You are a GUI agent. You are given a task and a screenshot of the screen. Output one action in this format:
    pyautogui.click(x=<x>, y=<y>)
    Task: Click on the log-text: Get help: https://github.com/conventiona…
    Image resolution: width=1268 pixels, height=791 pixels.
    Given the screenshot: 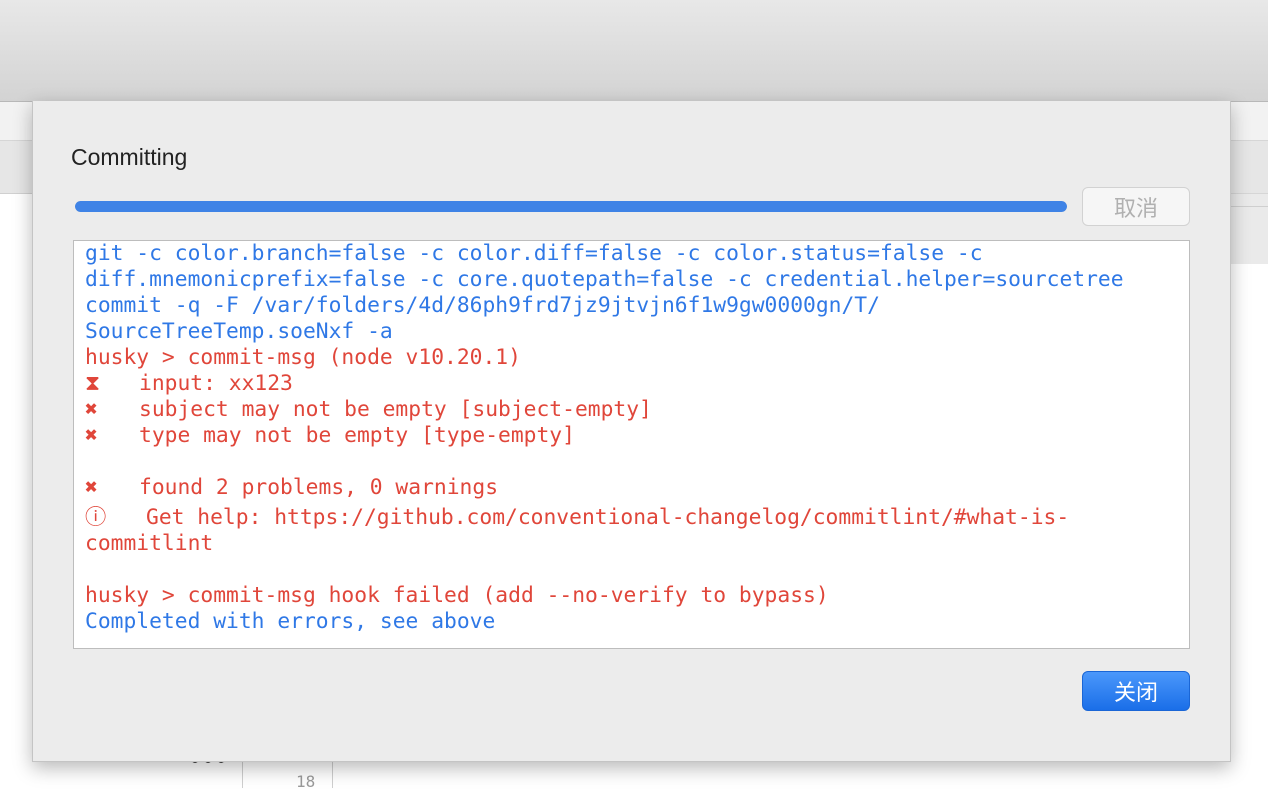 What is the action you would take?
    pyautogui.click(x=608, y=517)
    